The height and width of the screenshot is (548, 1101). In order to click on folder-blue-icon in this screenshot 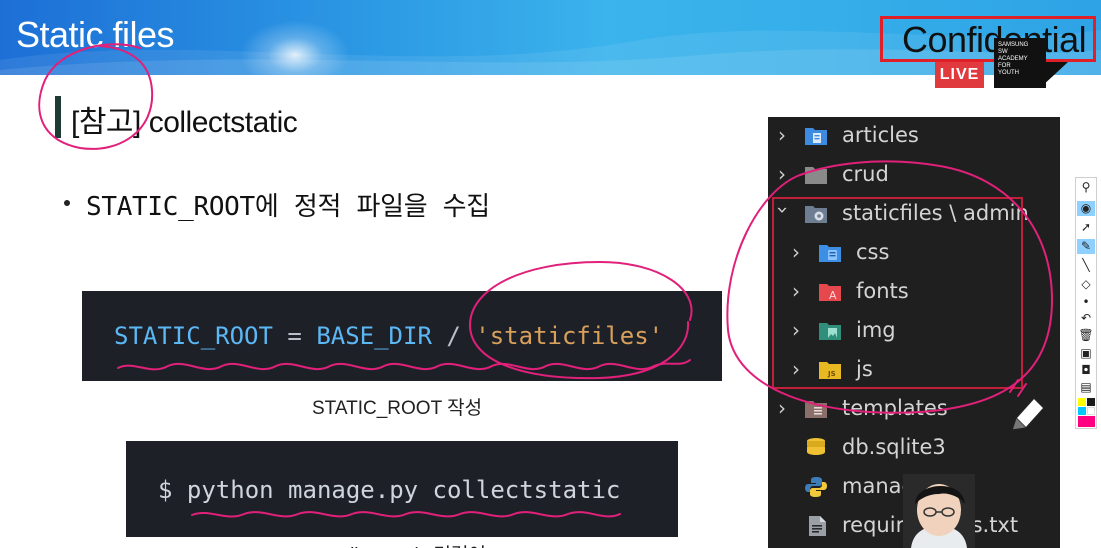, I will do `click(816, 136)`.